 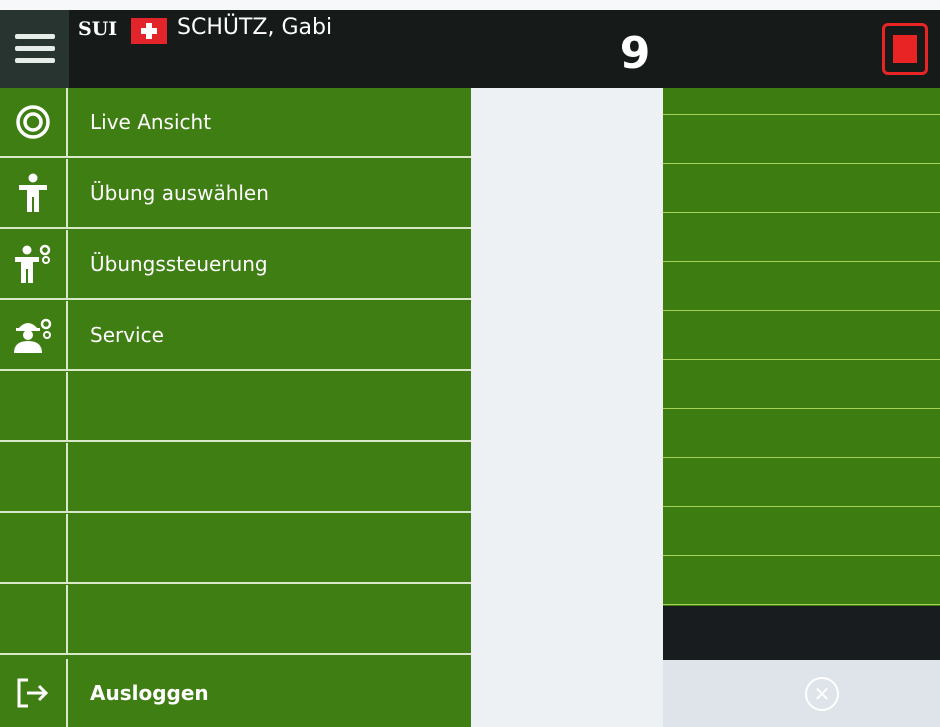 I want to click on status-bar, so click(x=801, y=633).